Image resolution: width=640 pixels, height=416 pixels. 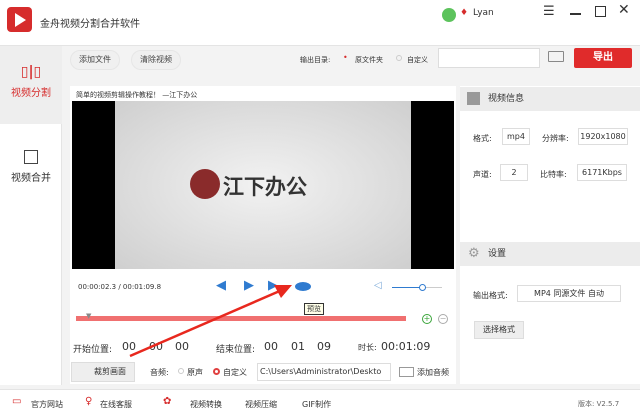 What do you see at coordinates (167, 401) in the screenshot?
I see `convert-icon: ✿` at bounding box center [167, 401].